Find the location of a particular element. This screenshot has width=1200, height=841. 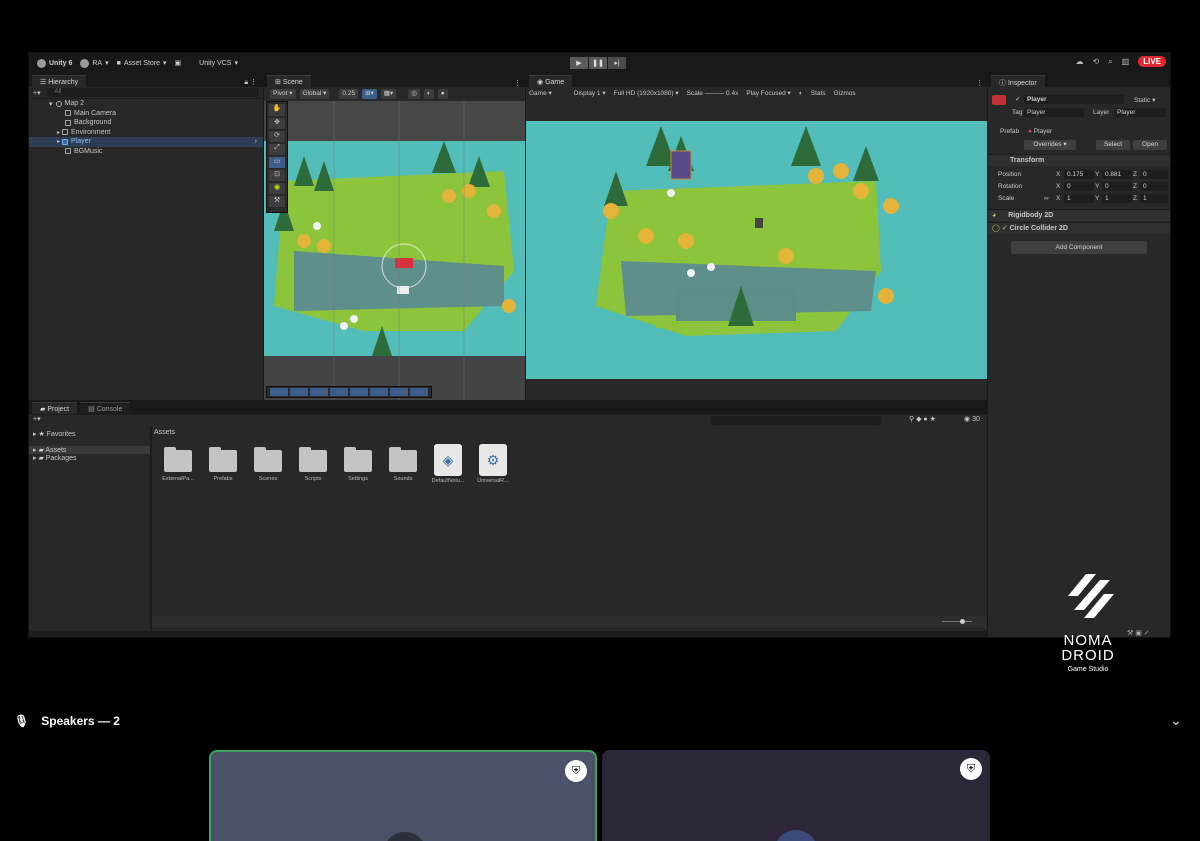

static-toggle: Static ▾ is located at coordinates (1144, 100).